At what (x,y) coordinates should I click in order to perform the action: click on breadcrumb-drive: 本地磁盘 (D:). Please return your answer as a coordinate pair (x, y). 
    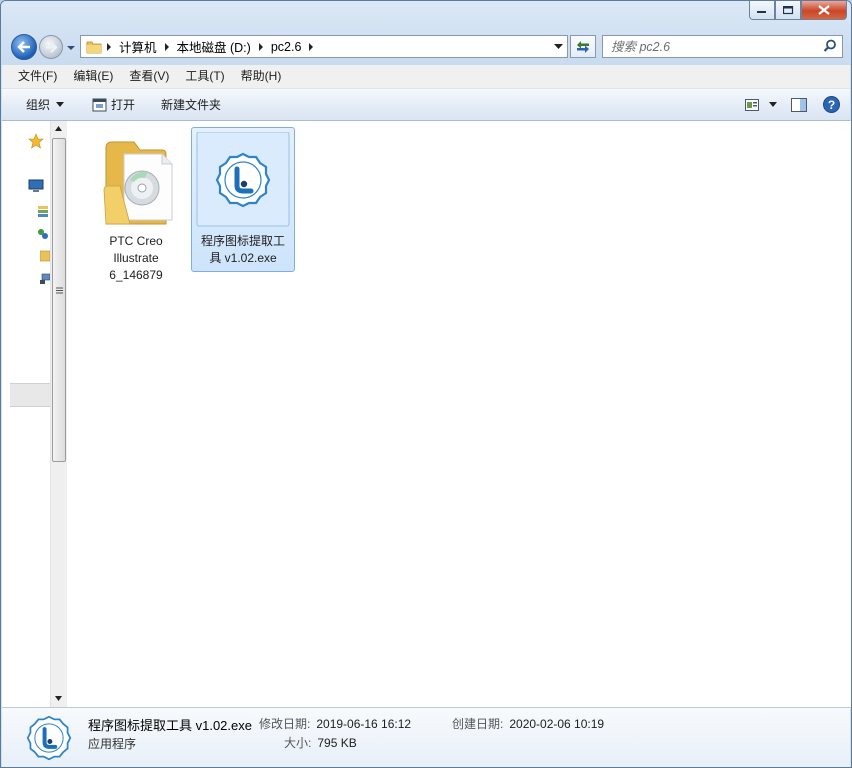
    Looking at the image, I should click on (214, 46).